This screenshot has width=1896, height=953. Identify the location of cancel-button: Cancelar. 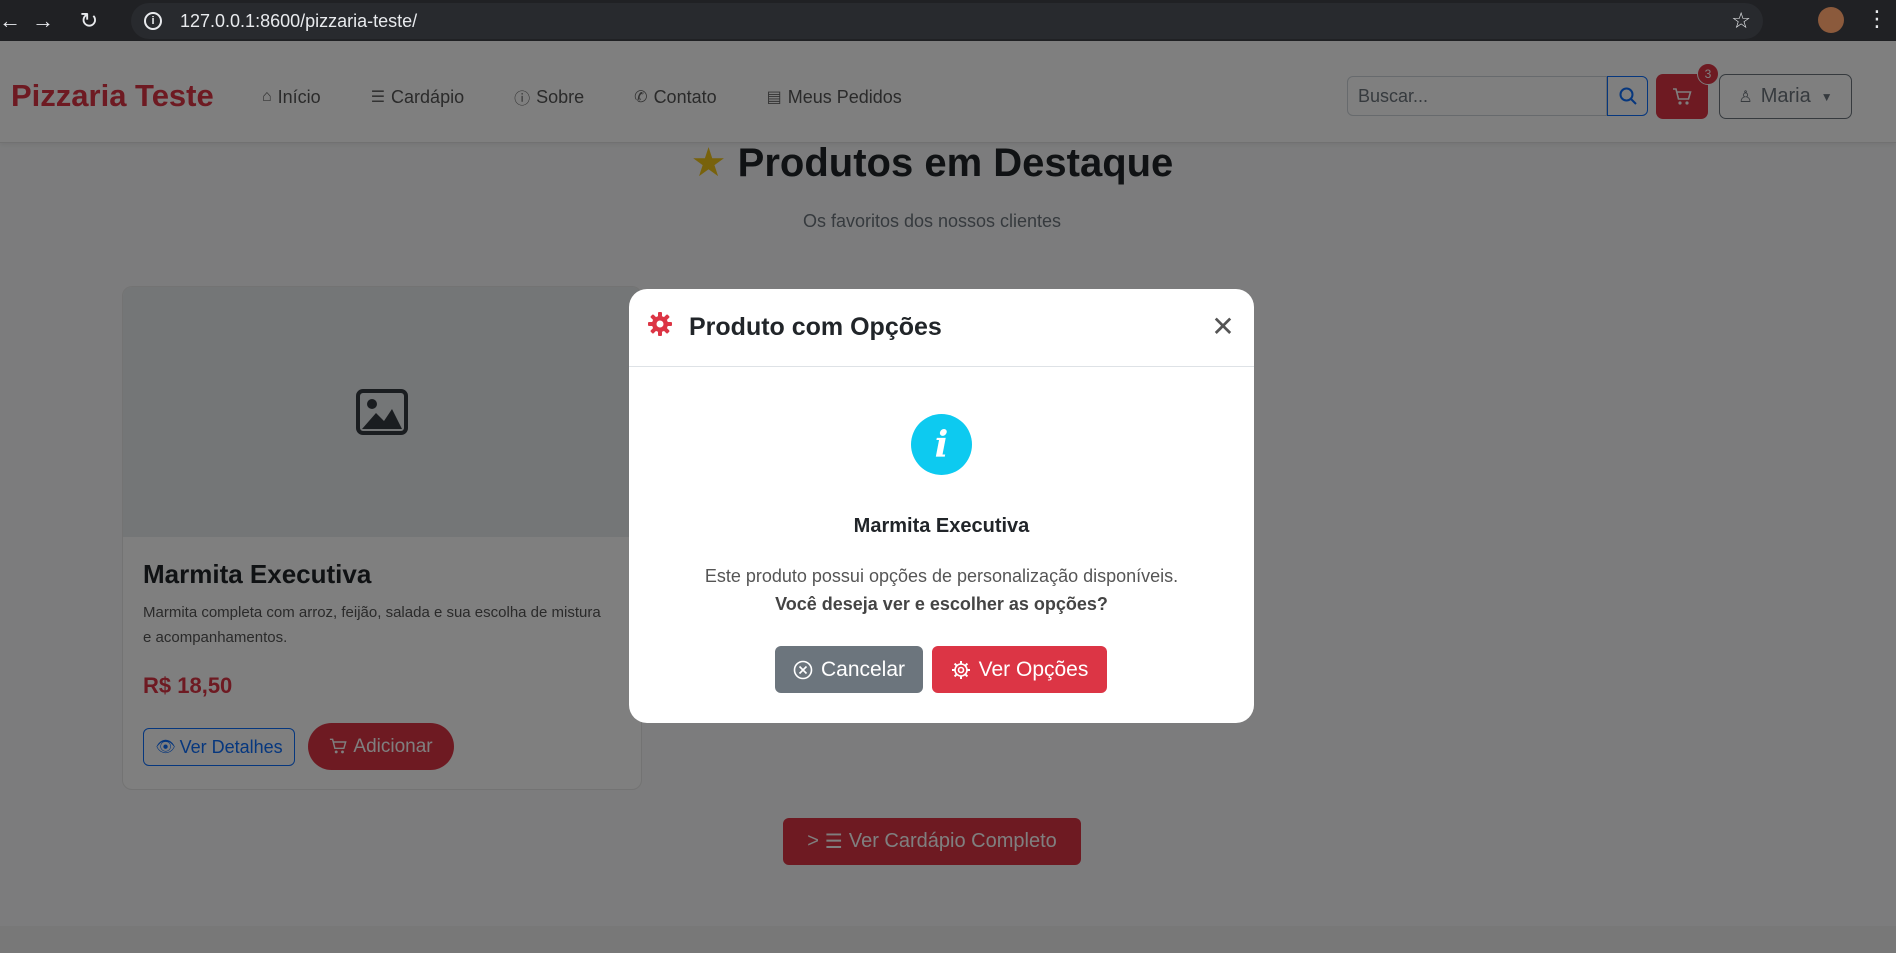
(849, 669).